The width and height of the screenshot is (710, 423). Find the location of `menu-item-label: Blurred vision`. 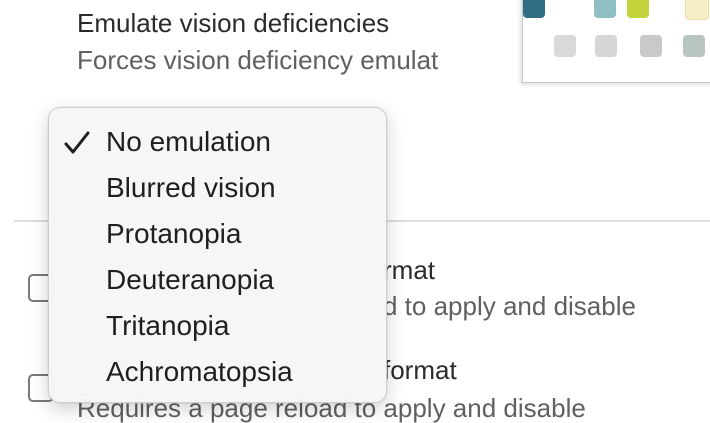

menu-item-label: Blurred vision is located at coordinates (191, 187).